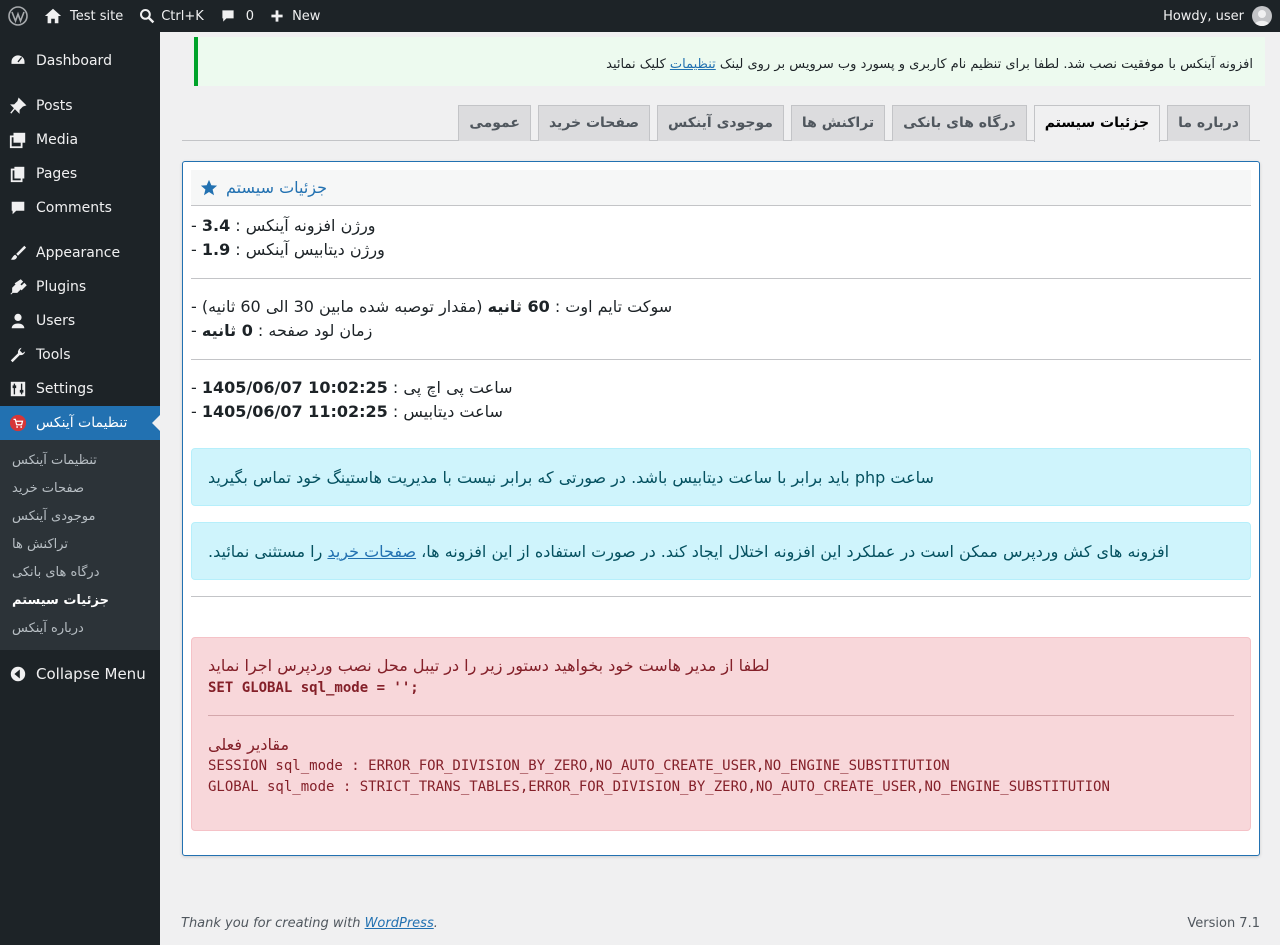  I want to click on submenu-label: درگاه های بانکی, so click(56, 572).